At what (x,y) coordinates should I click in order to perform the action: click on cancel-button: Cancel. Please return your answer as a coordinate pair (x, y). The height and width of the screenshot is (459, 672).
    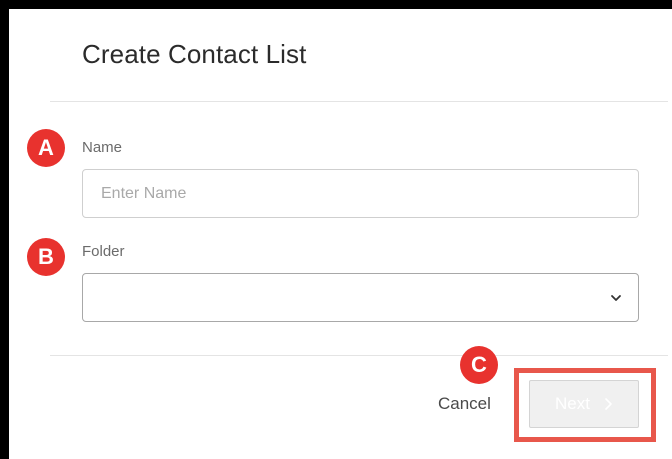
    Looking at the image, I should click on (464, 404).